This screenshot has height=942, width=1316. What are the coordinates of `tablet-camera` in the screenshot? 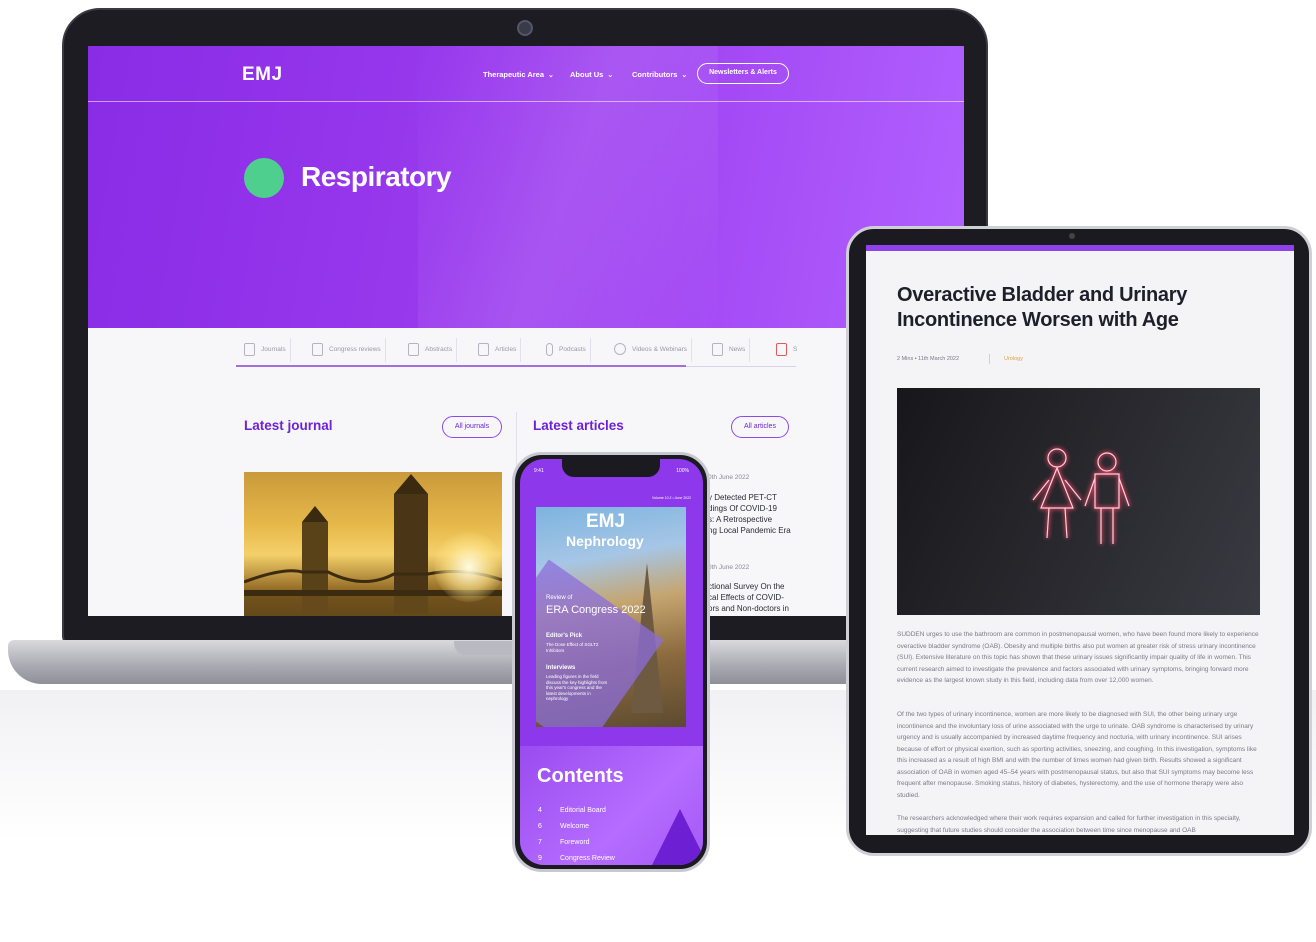 It's located at (1072, 236).